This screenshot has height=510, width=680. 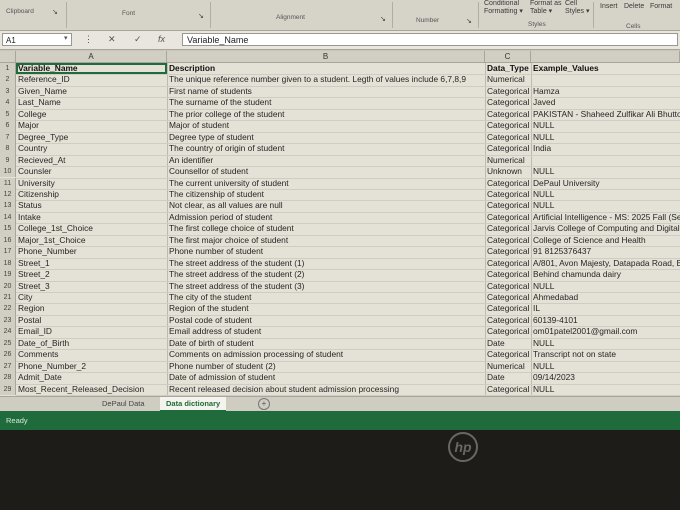 I want to click on cell-variable-name: Given_Name, so click(x=91, y=91).